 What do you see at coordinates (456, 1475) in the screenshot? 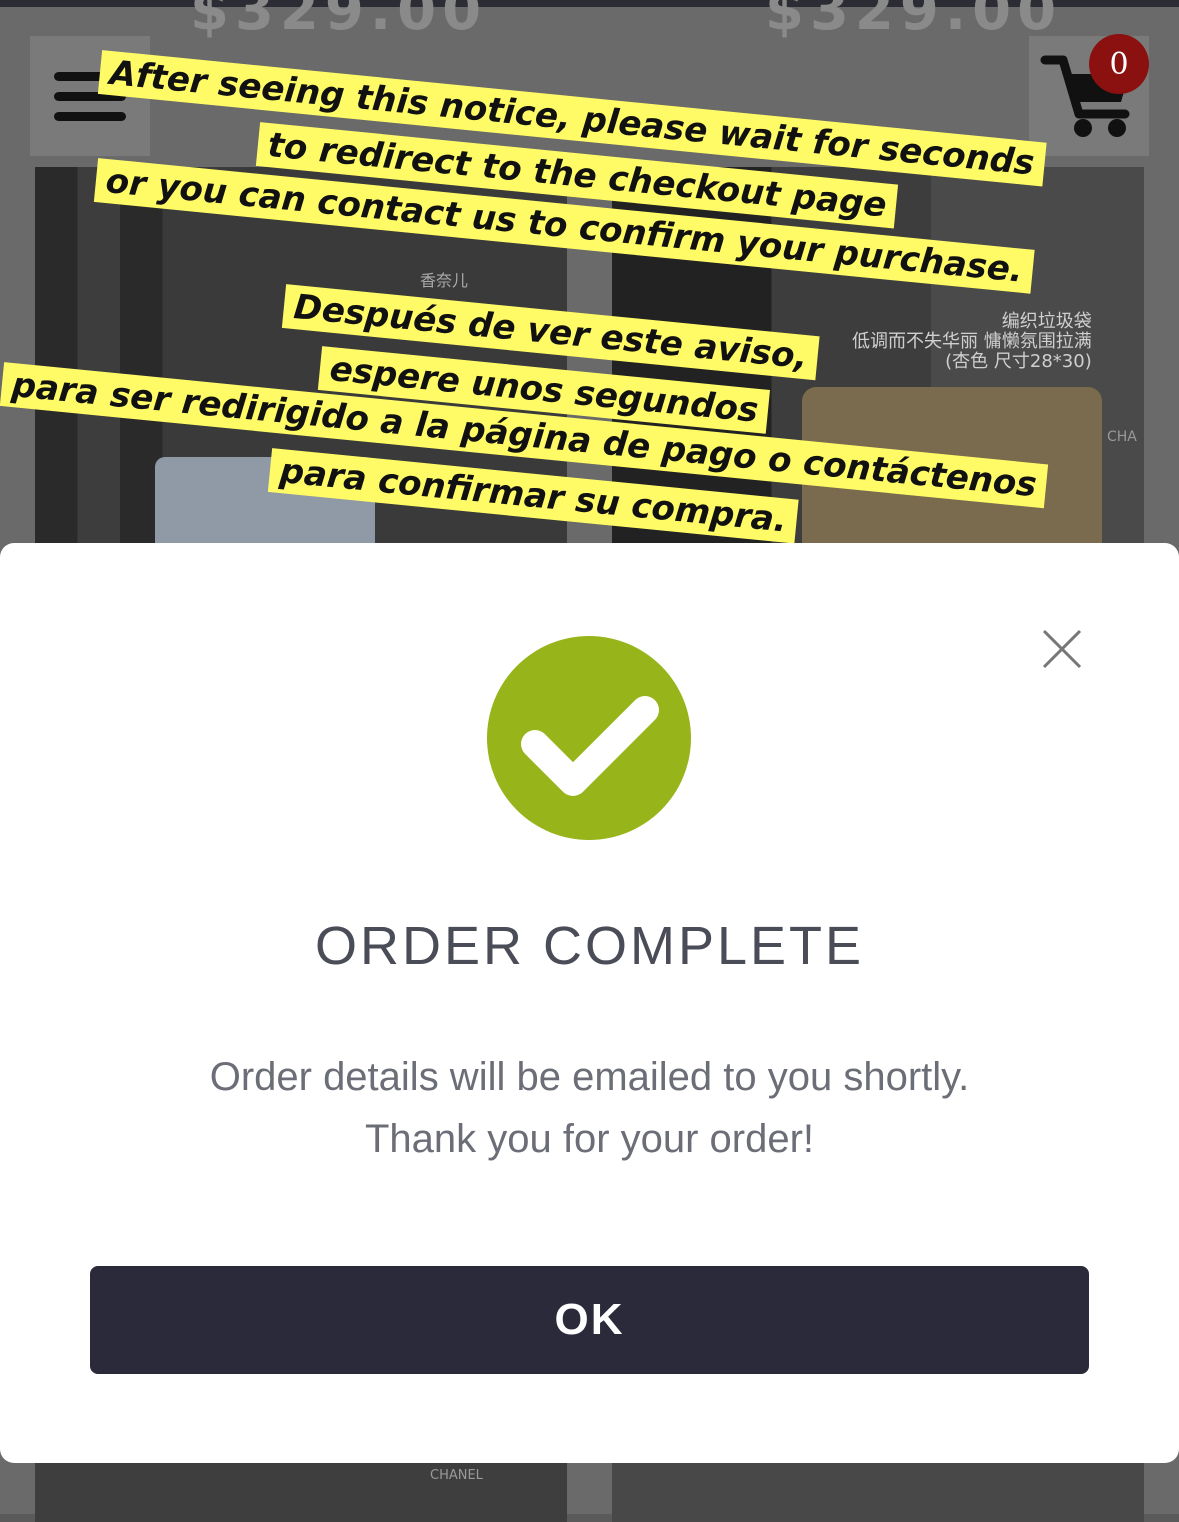
I see `brand-text: CHANEL` at bounding box center [456, 1475].